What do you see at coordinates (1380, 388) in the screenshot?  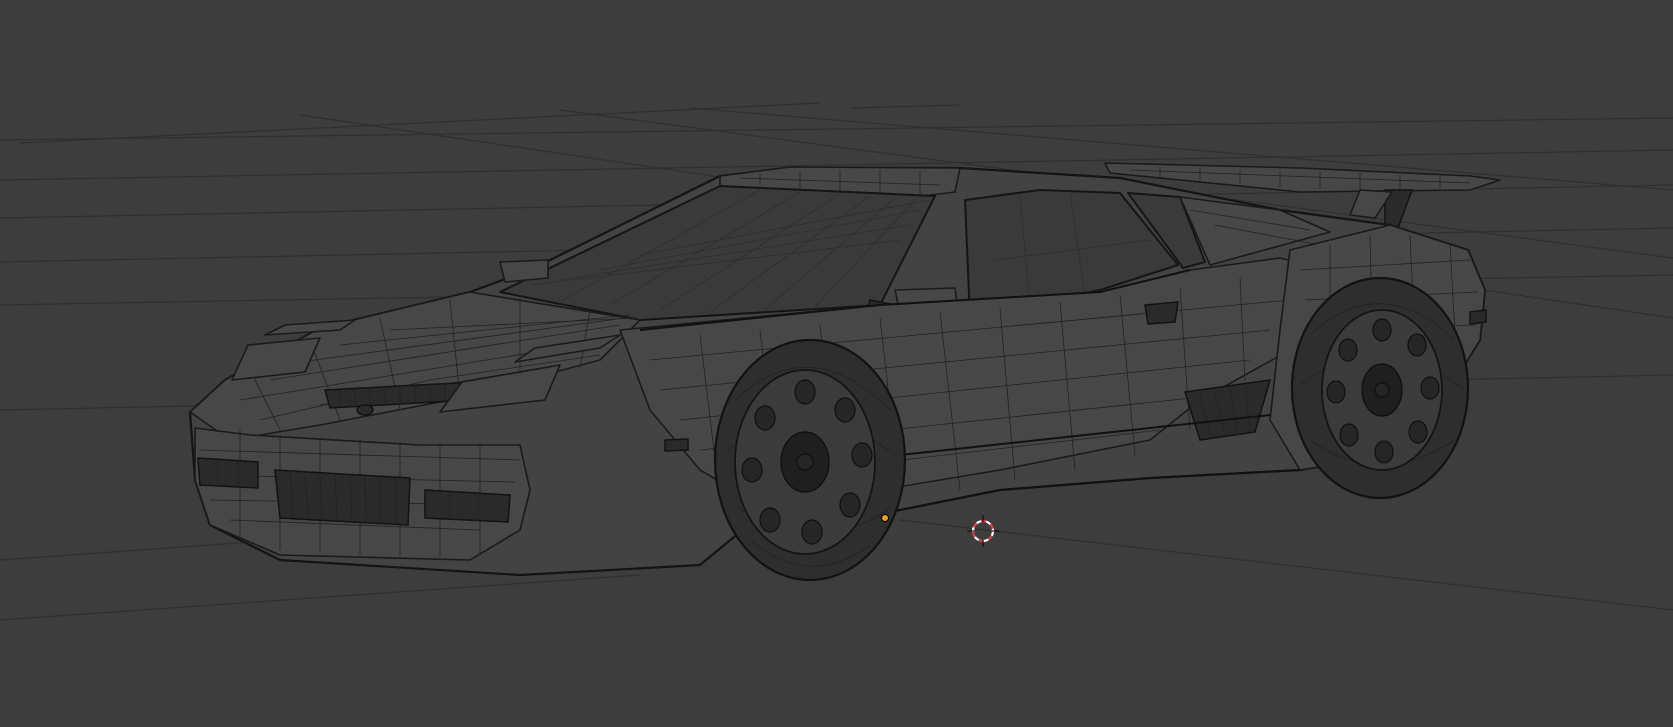 I see `rear-wheel` at bounding box center [1380, 388].